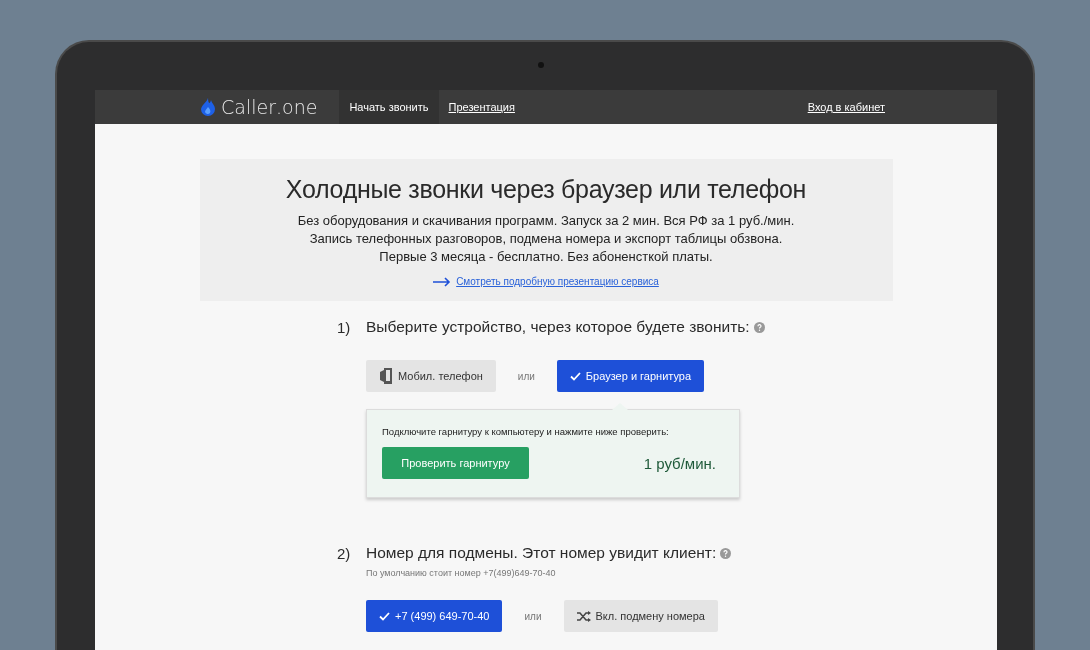 This screenshot has height=650, width=1090. Describe the element at coordinates (344, 327) in the screenshot. I see `step-number: 1)` at that location.